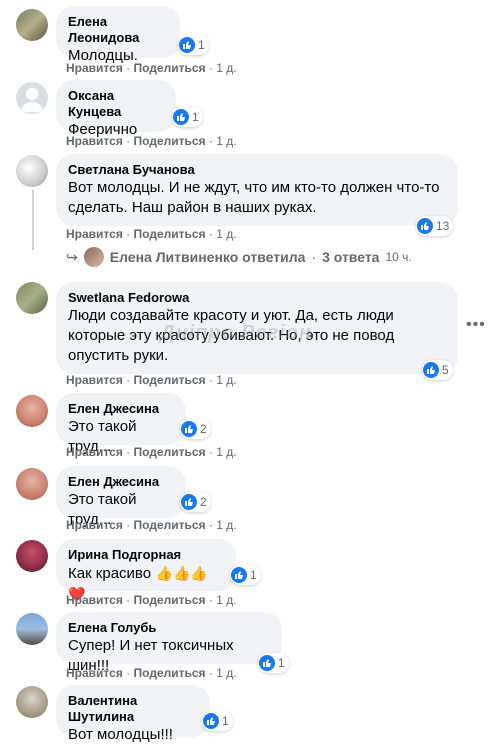  I want to click on comment-author: Swetlana Fedorowa, so click(257, 298).